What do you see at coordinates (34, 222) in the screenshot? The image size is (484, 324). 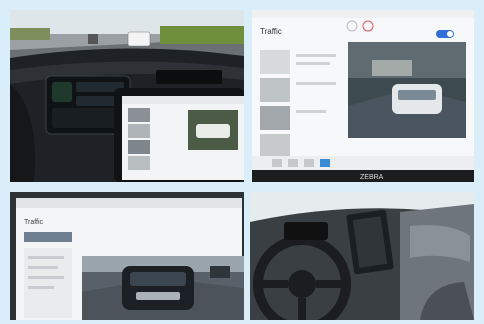 I see `app-title-2: Traffic` at bounding box center [34, 222].